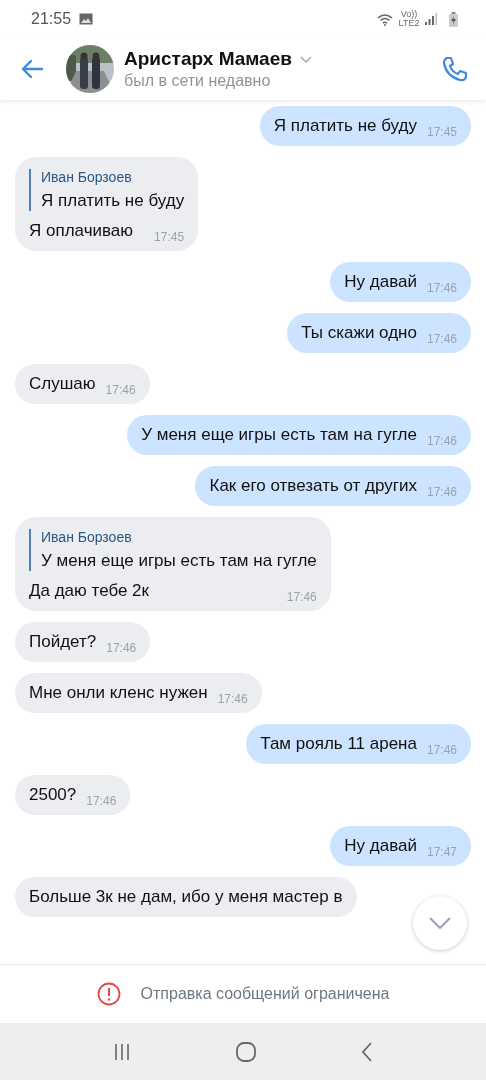 The width and height of the screenshot is (486, 1080). Describe the element at coordinates (62, 384) in the screenshot. I see `message-text: Слушаю` at that location.